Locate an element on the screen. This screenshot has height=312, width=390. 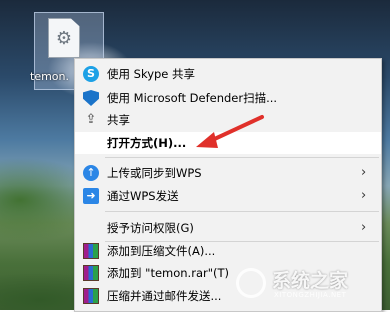
gear-icon: ⚙ is located at coordinates (64, 38).